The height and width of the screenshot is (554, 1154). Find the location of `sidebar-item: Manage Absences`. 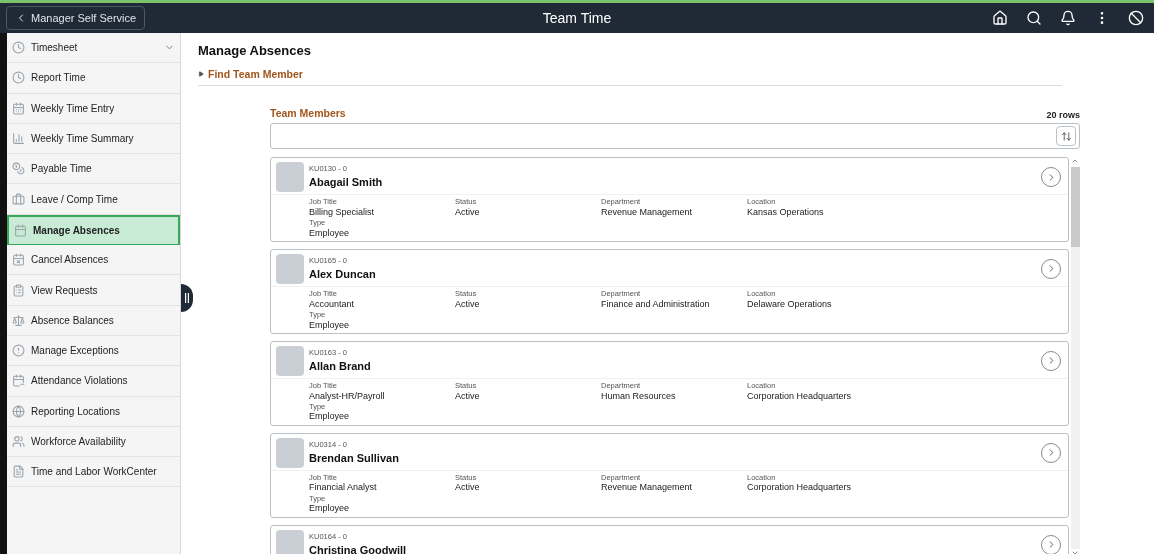

sidebar-item: Manage Absences is located at coordinates (93, 230).